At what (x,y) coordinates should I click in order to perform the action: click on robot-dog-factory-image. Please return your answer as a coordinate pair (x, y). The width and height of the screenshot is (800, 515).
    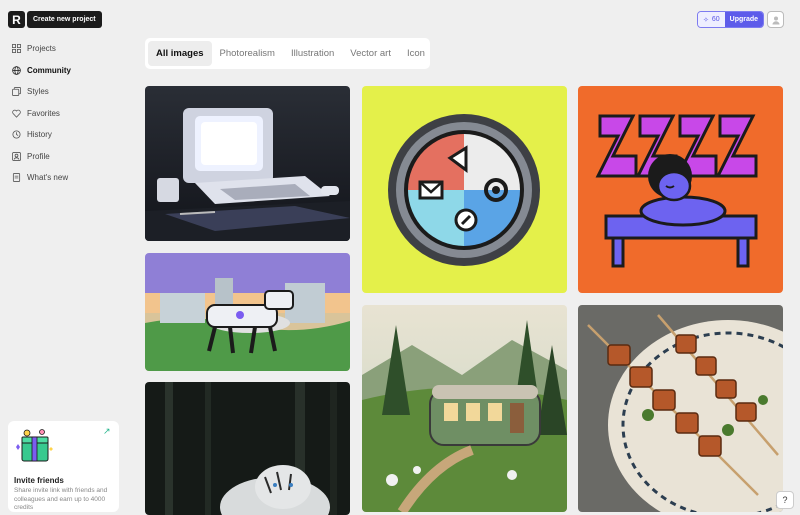
    Looking at the image, I should click on (247, 312).